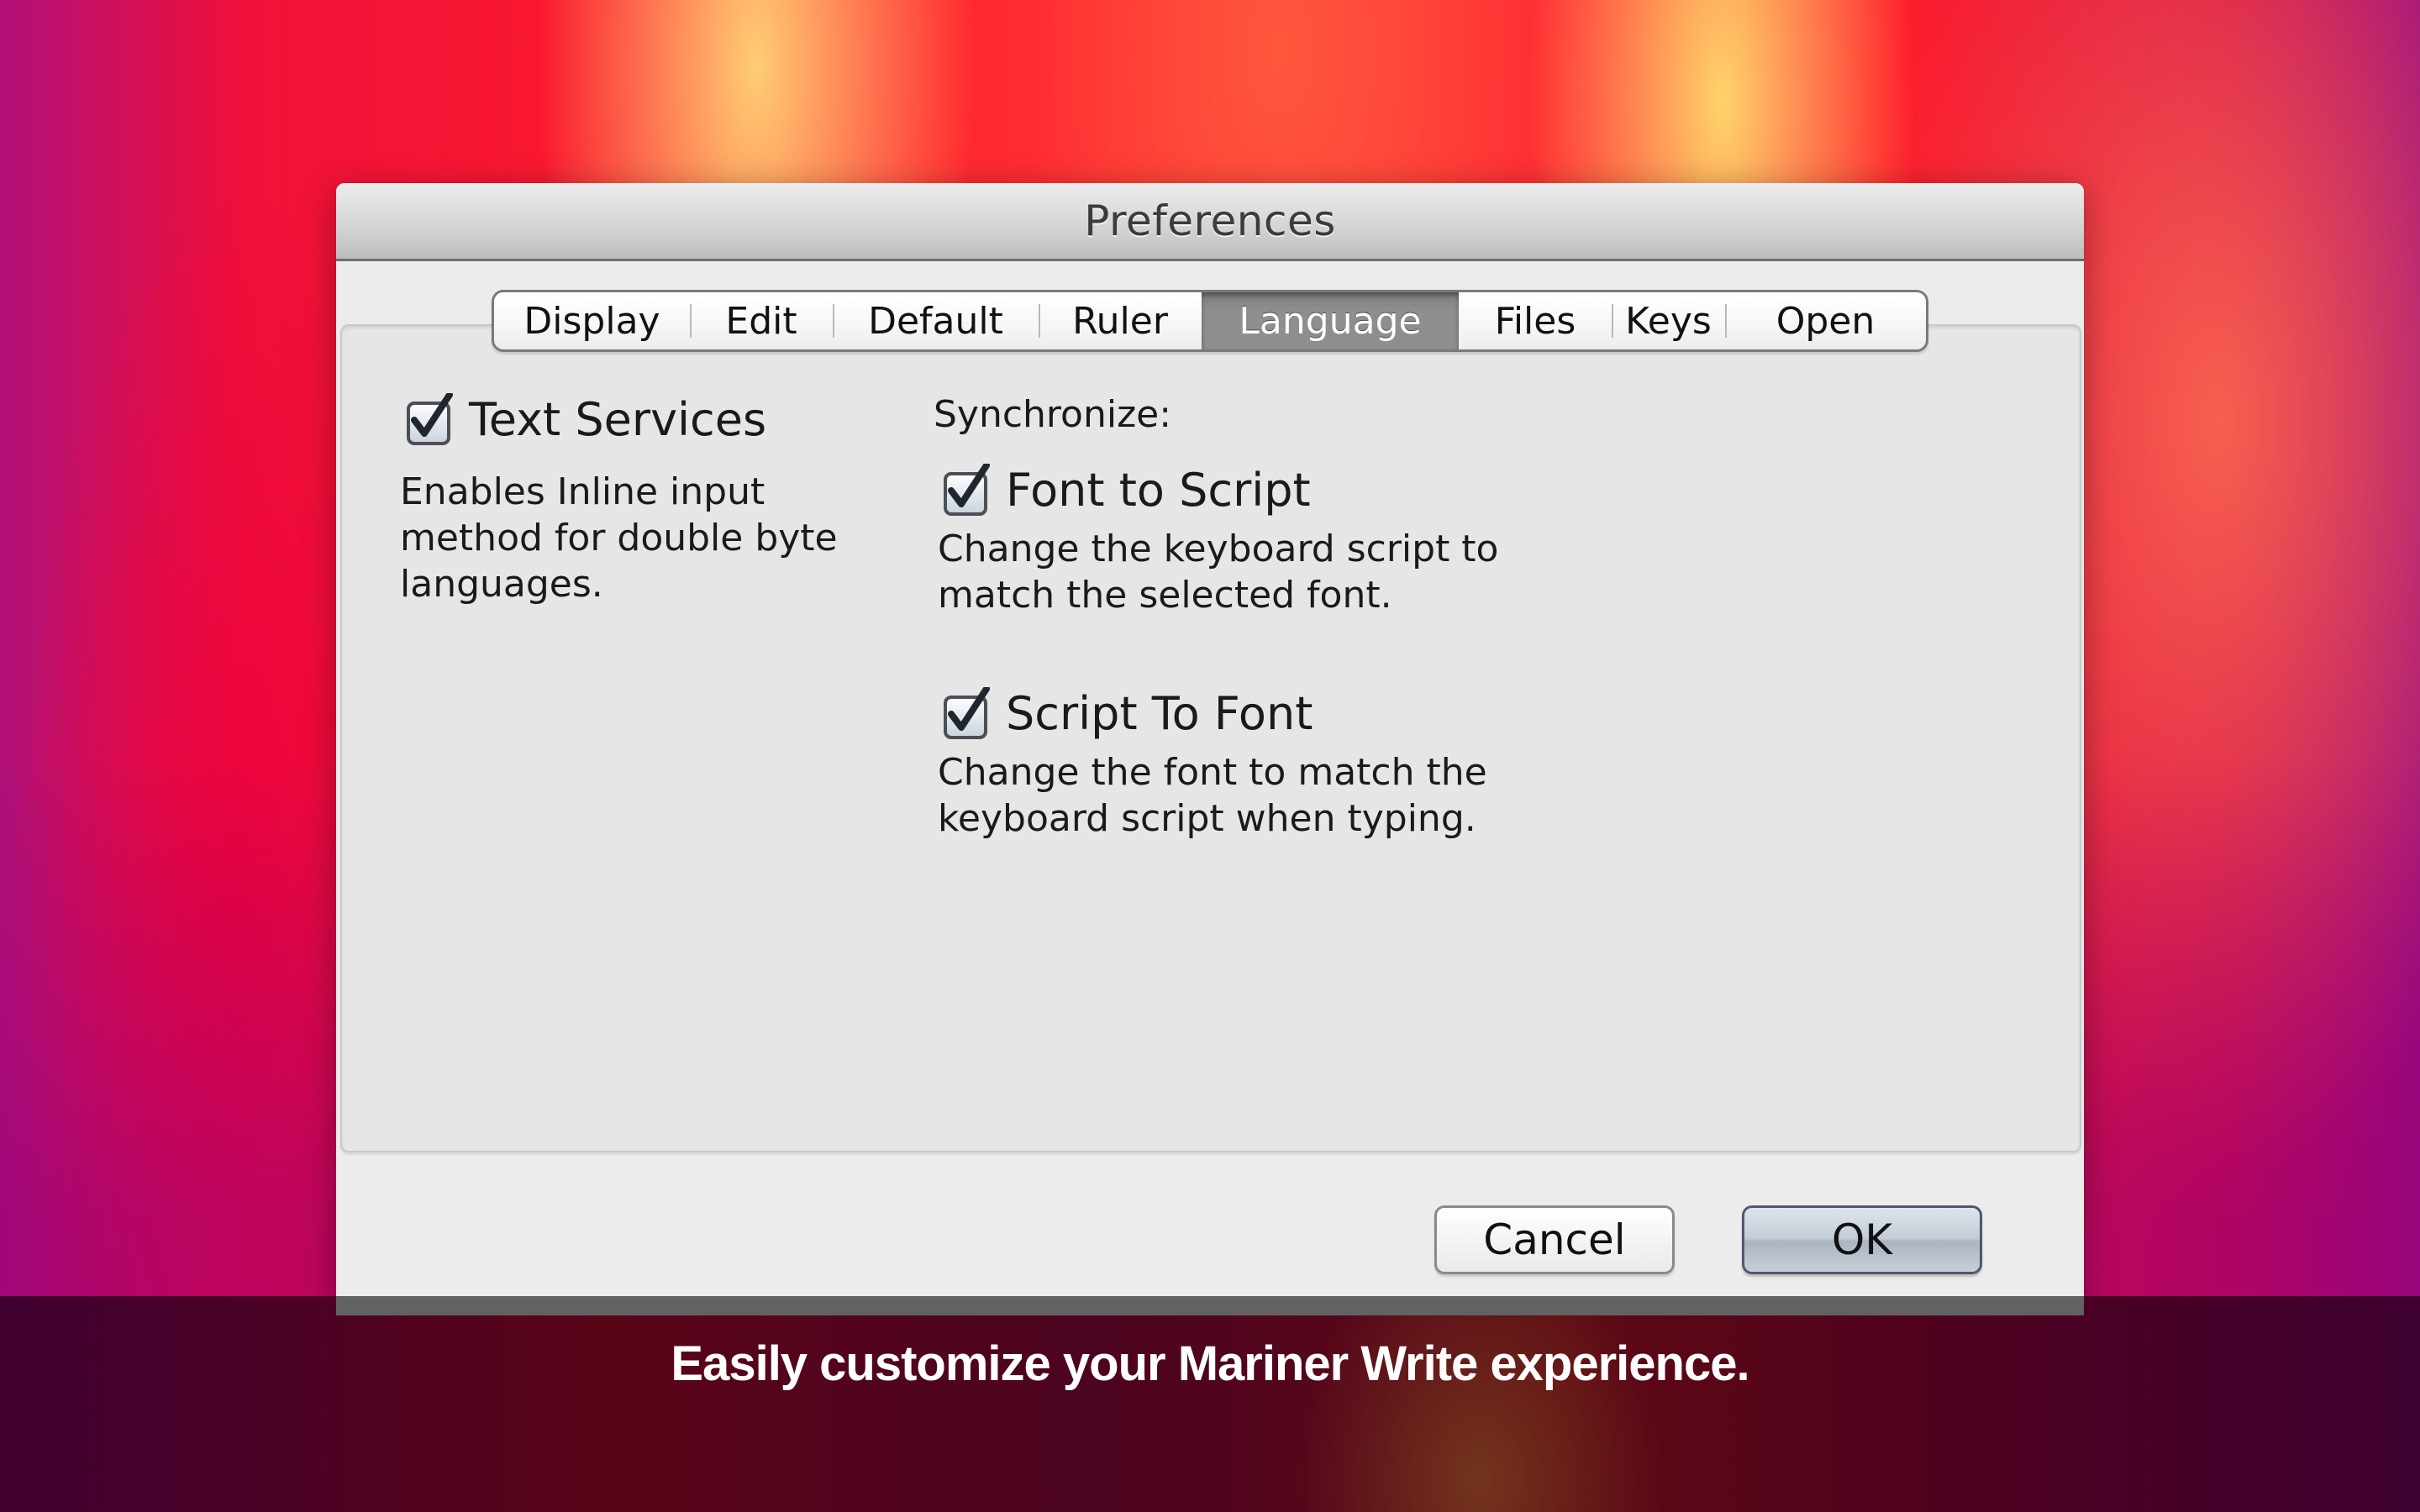  I want to click on tab-edit: Edit, so click(762, 320).